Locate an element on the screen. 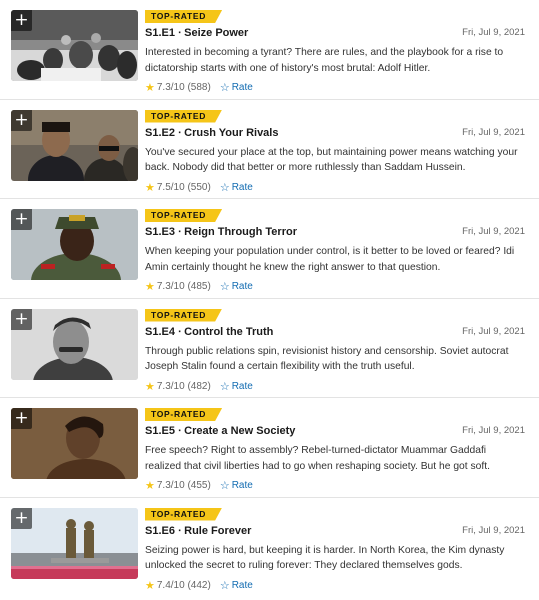  vote-count: (442) is located at coordinates (199, 585).